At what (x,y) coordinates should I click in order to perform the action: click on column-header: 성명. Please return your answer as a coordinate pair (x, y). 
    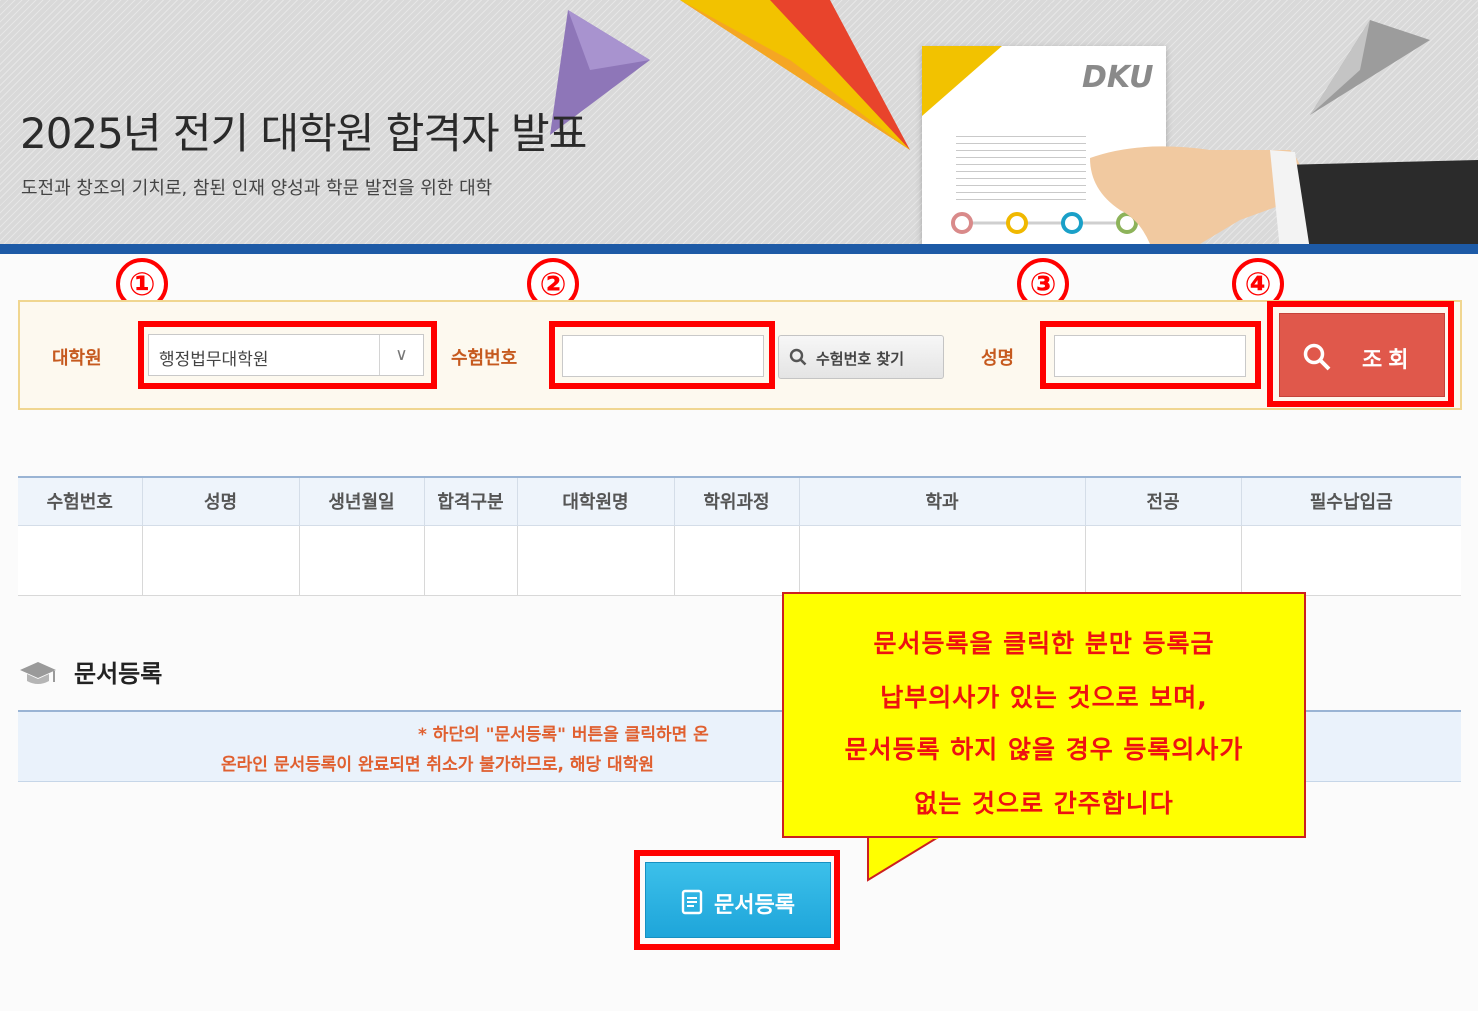
    Looking at the image, I should click on (221, 501).